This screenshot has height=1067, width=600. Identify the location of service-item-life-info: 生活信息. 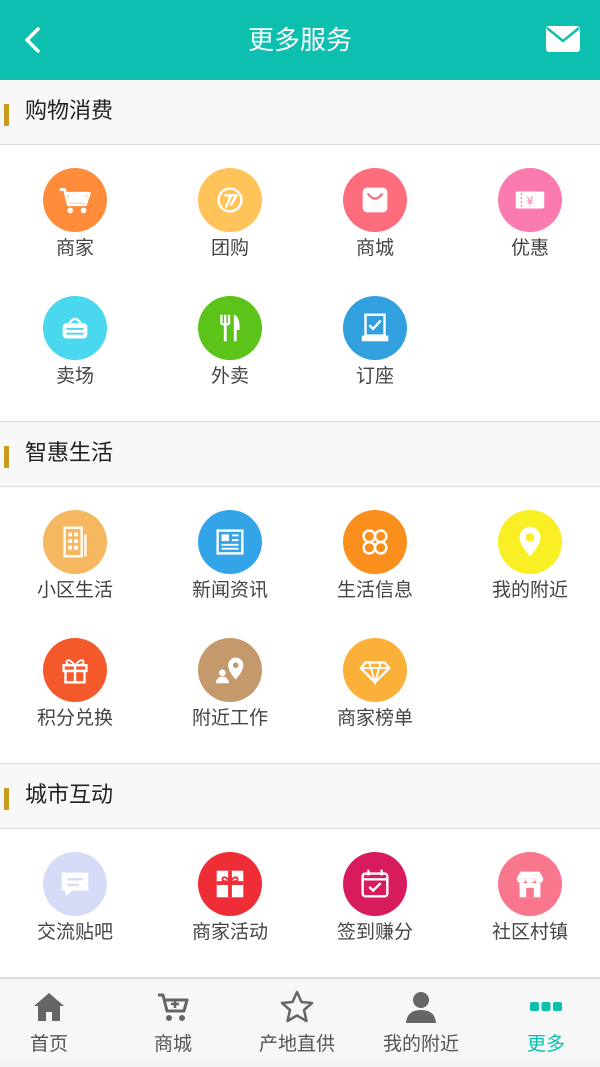
(375, 551).